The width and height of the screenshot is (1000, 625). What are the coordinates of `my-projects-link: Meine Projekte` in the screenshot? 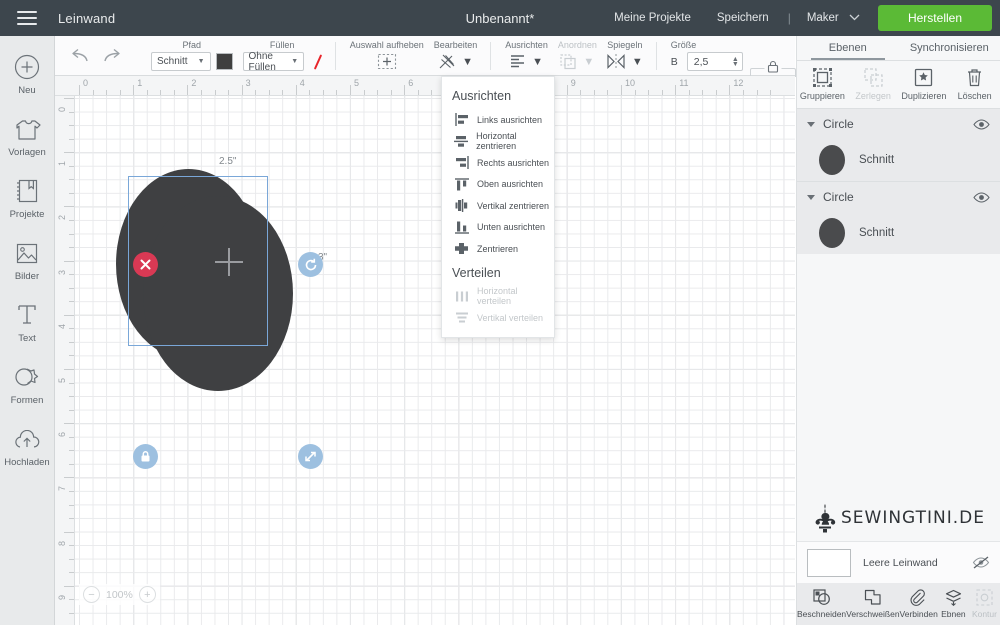 It's located at (652, 18).